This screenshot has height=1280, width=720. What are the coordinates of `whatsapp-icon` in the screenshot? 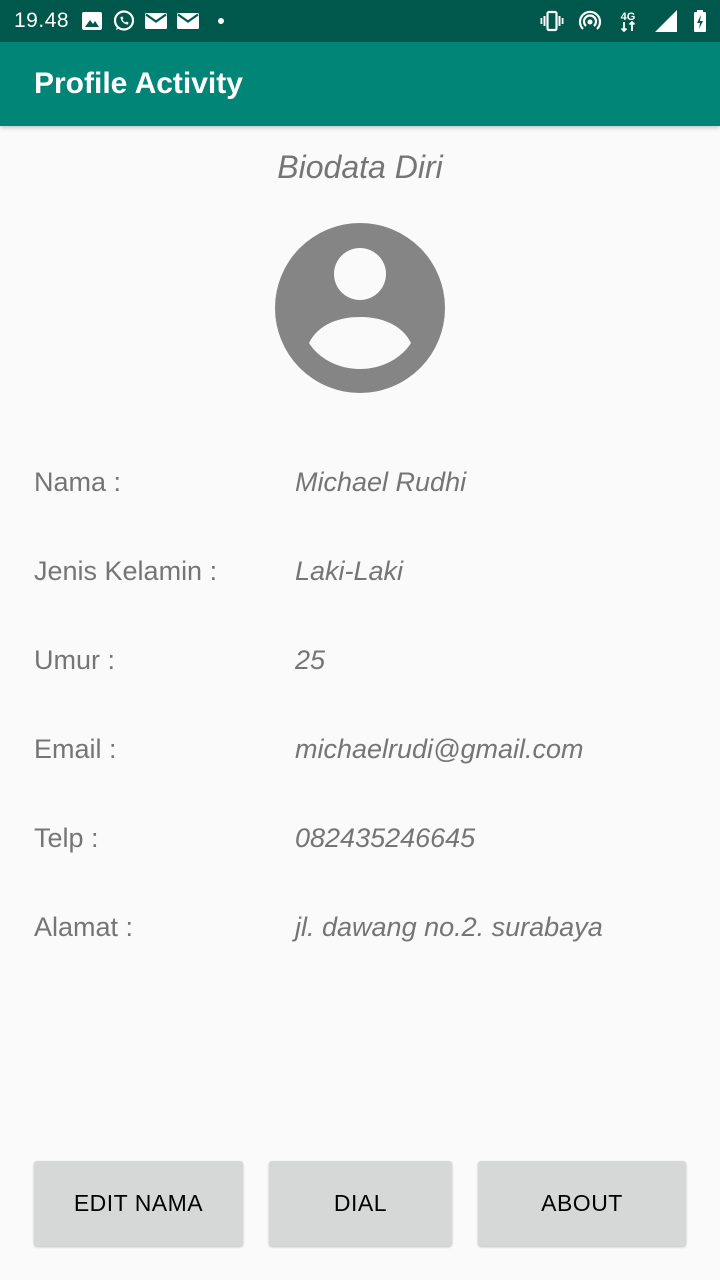 It's located at (124, 21).